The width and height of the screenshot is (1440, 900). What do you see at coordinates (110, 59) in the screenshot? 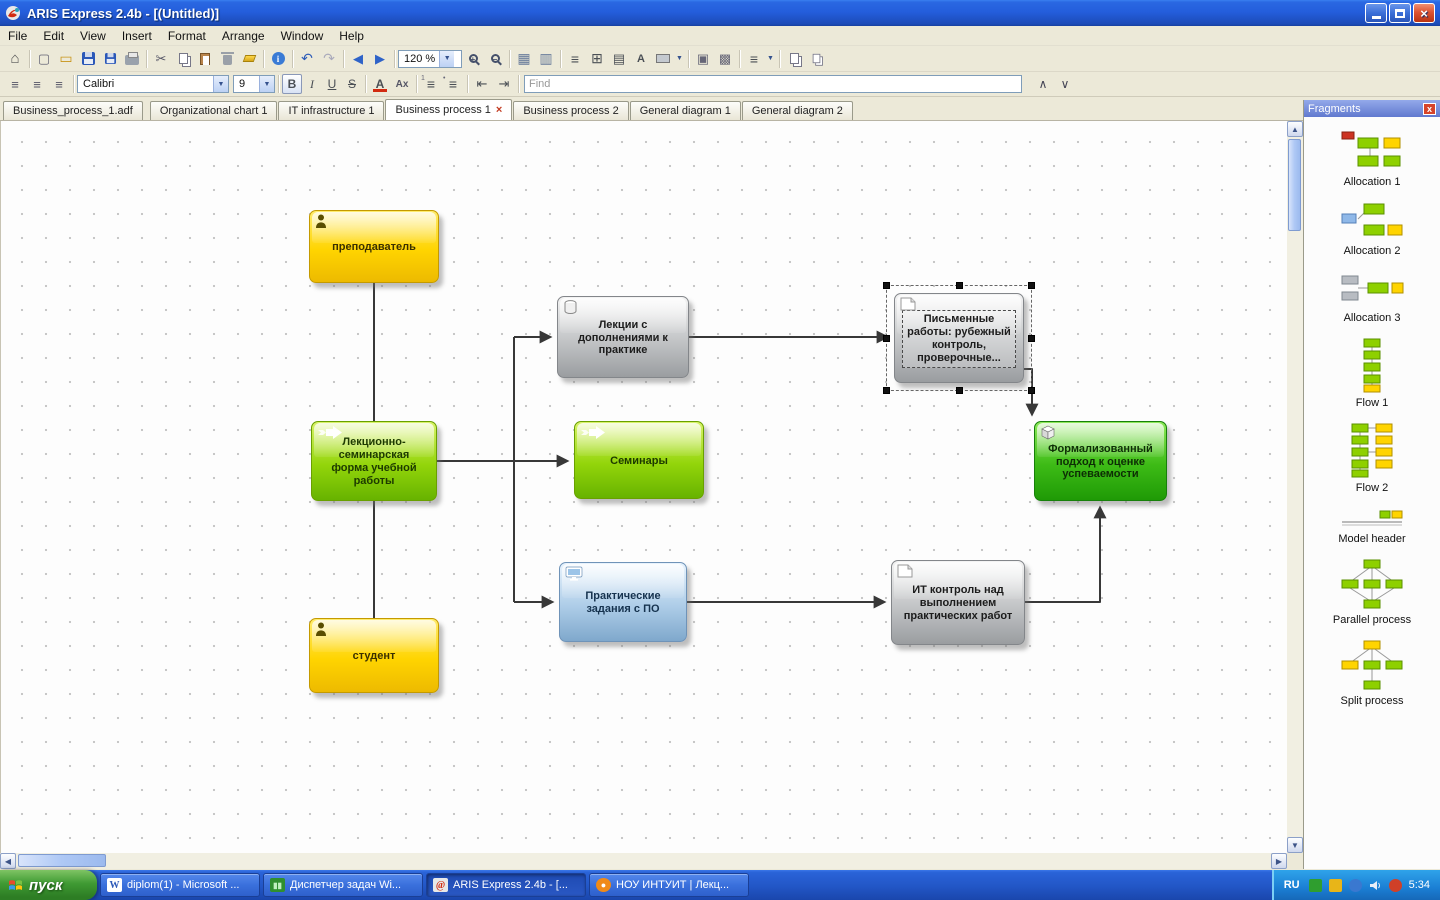
I see `save-all-icon` at bounding box center [110, 59].